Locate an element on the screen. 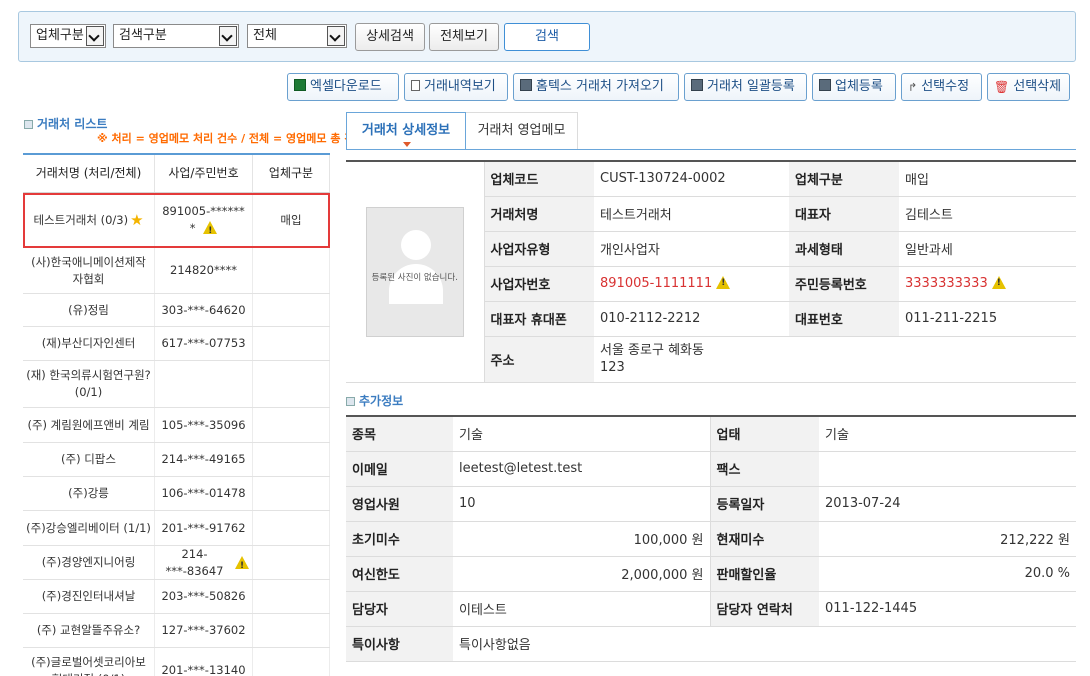 The width and height of the screenshot is (1090, 676). fax-label: 팩스 is located at coordinates (764, 469).